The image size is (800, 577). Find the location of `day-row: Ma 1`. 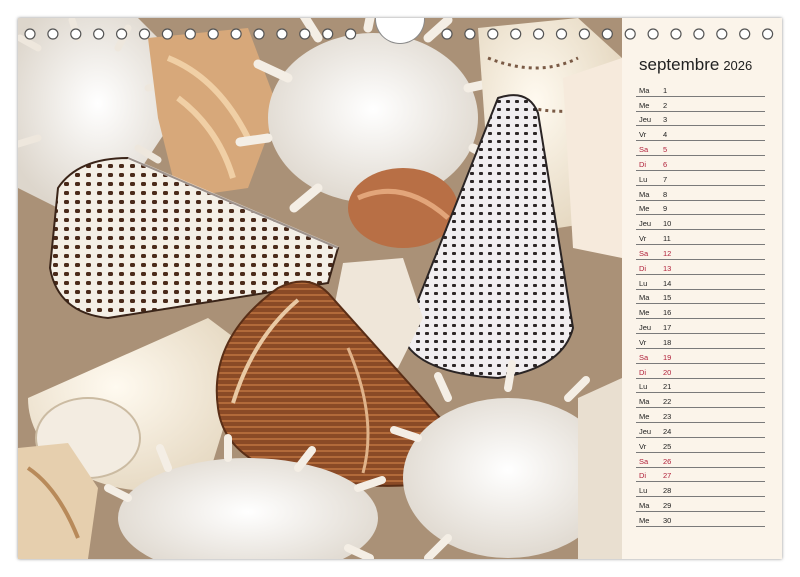

day-row: Ma 1 is located at coordinates (700, 89).